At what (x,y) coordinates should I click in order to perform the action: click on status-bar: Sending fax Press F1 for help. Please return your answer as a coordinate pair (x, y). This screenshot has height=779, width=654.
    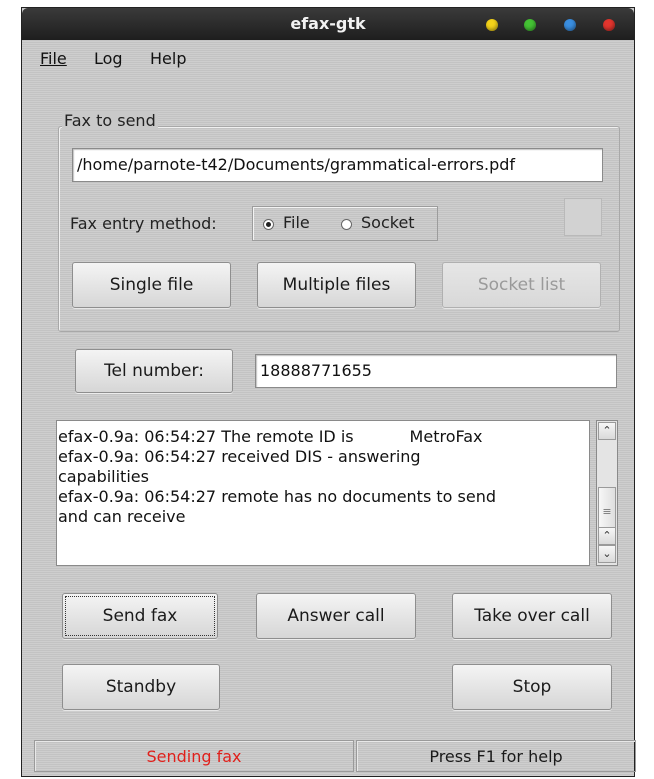
    Looking at the image, I should click on (335, 756).